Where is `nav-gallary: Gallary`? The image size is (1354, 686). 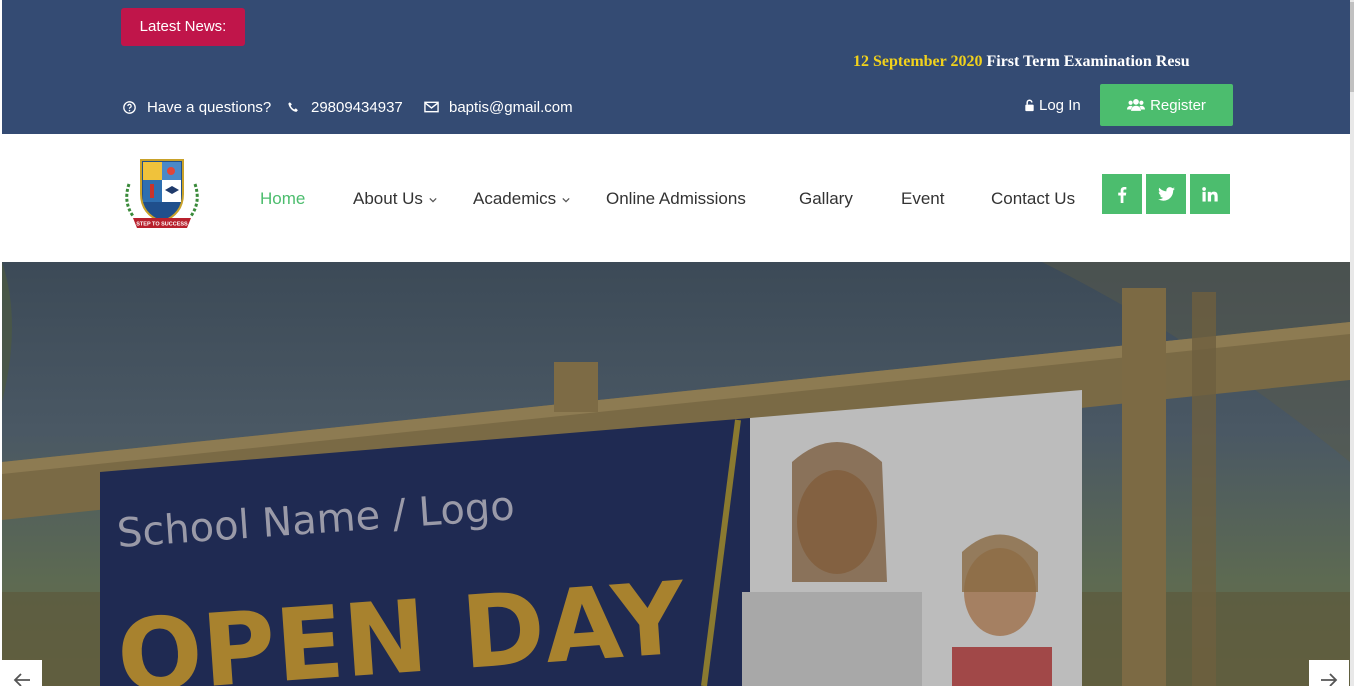
nav-gallary: Gallary is located at coordinates (826, 199).